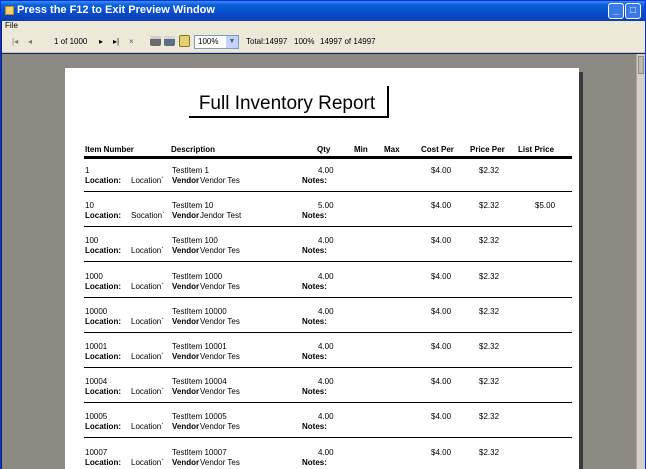 This screenshot has height=469, width=646. Describe the element at coordinates (96, 417) in the screenshot. I see `item-number: 10005` at that location.